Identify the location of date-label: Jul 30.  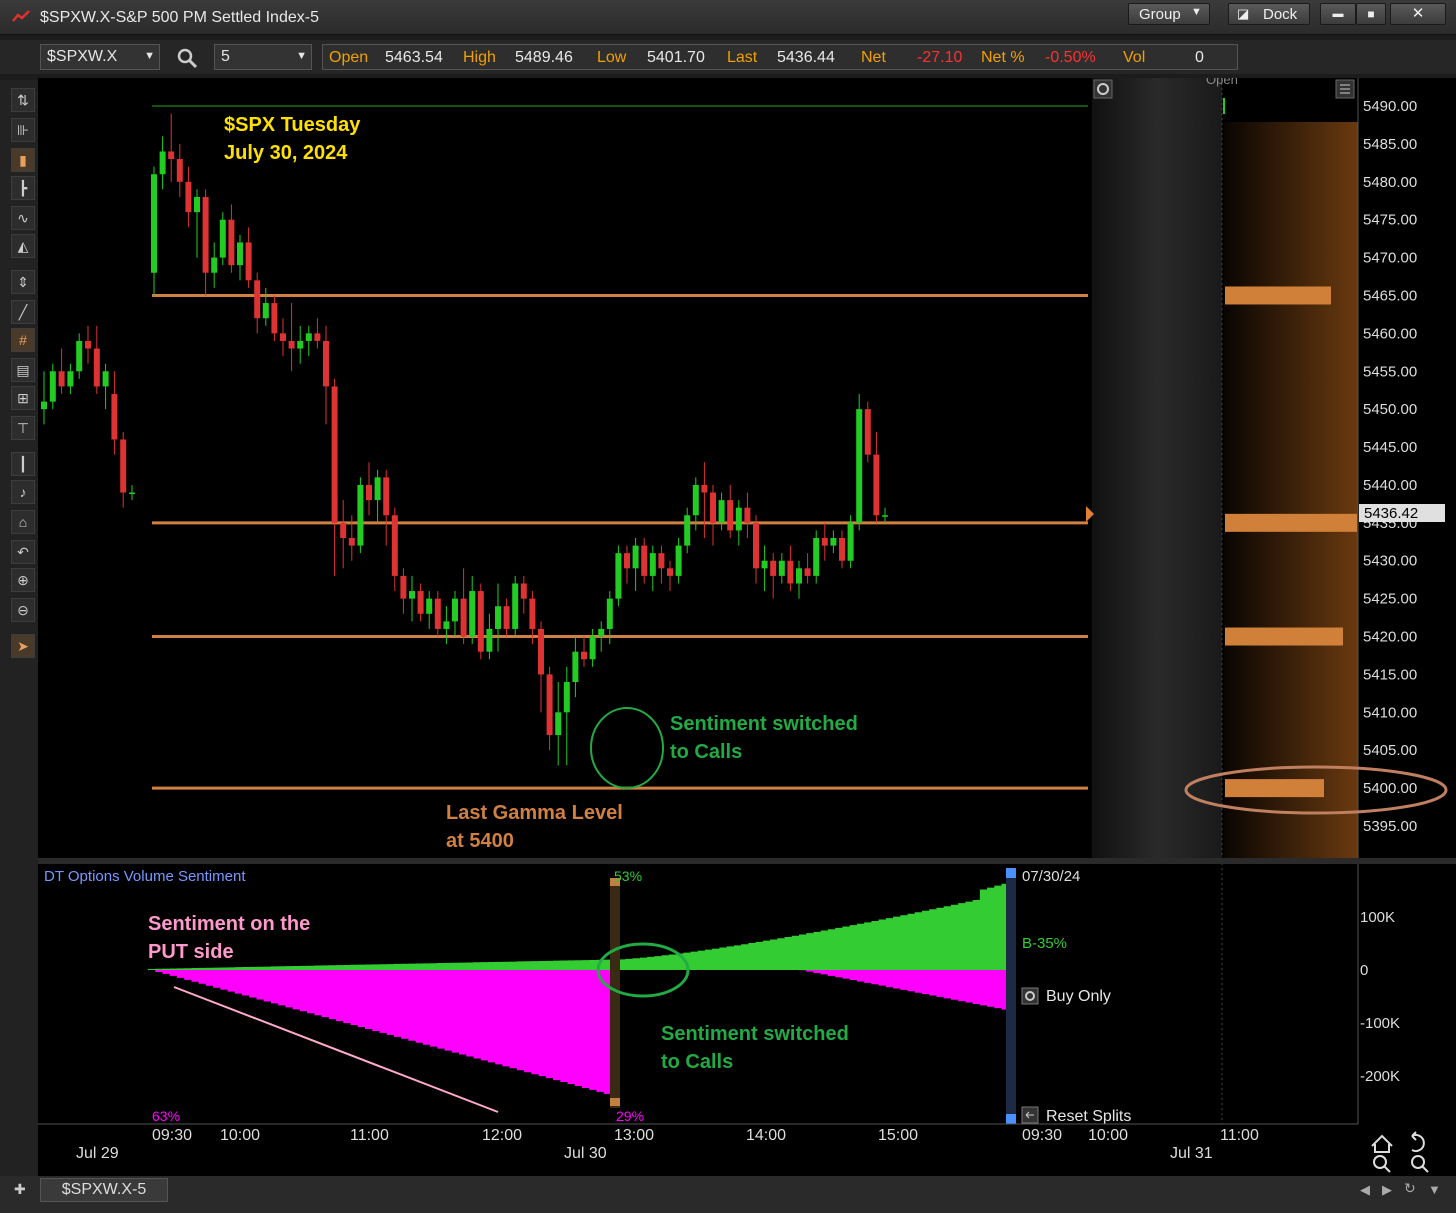
(585, 1153).